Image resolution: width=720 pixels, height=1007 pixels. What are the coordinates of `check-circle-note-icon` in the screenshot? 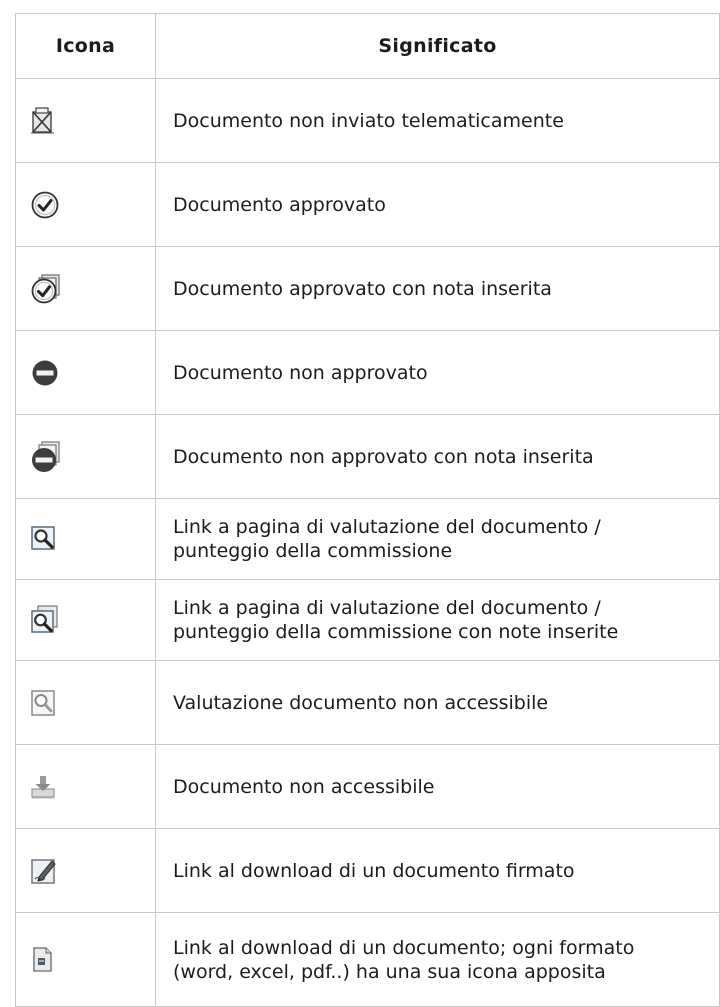 It's located at (92, 289).